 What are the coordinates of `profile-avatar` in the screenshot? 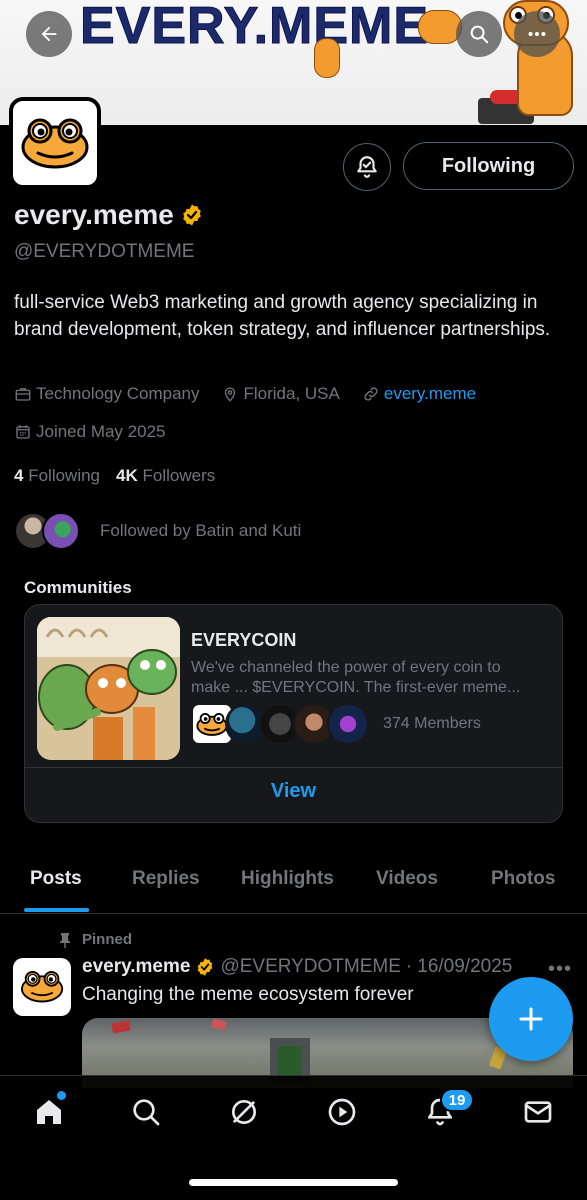 It's located at (55, 143).